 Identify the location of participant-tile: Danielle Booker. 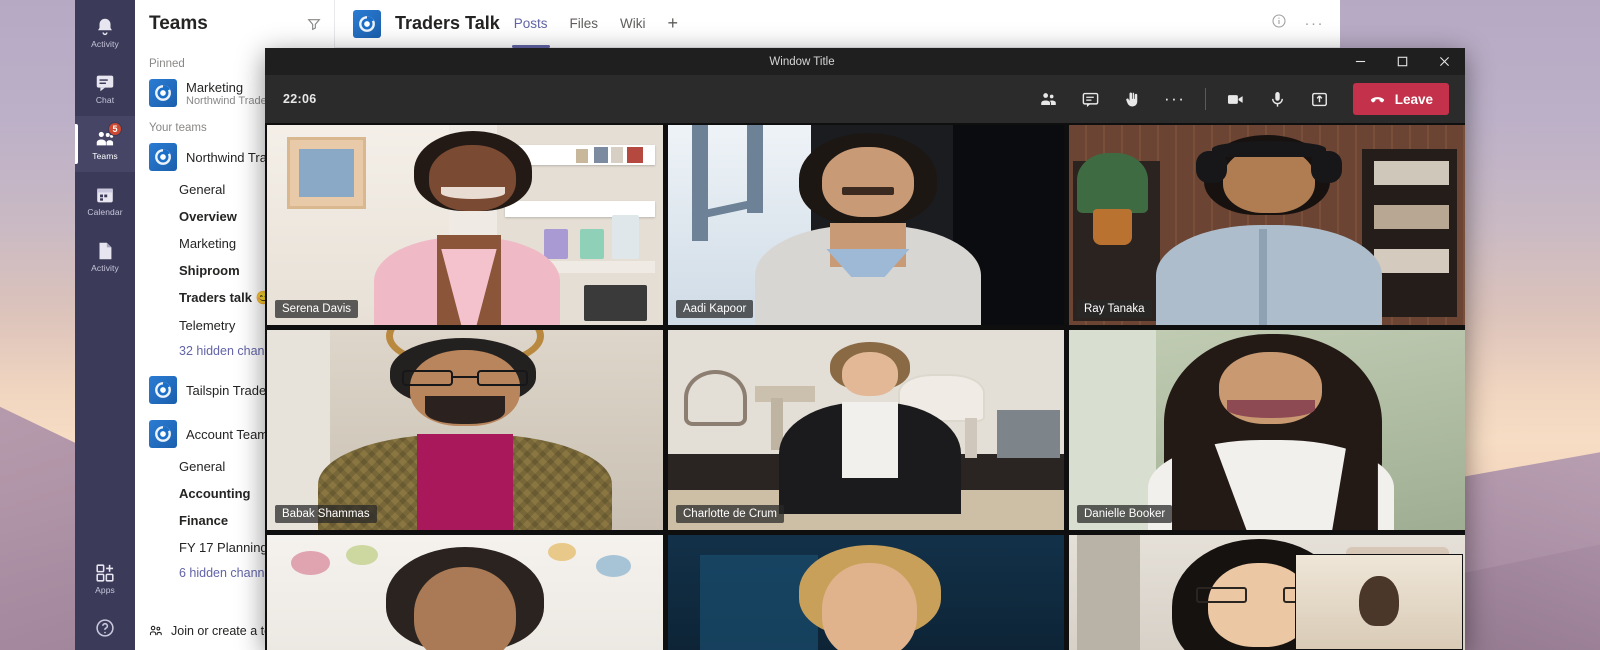
(1267, 430).